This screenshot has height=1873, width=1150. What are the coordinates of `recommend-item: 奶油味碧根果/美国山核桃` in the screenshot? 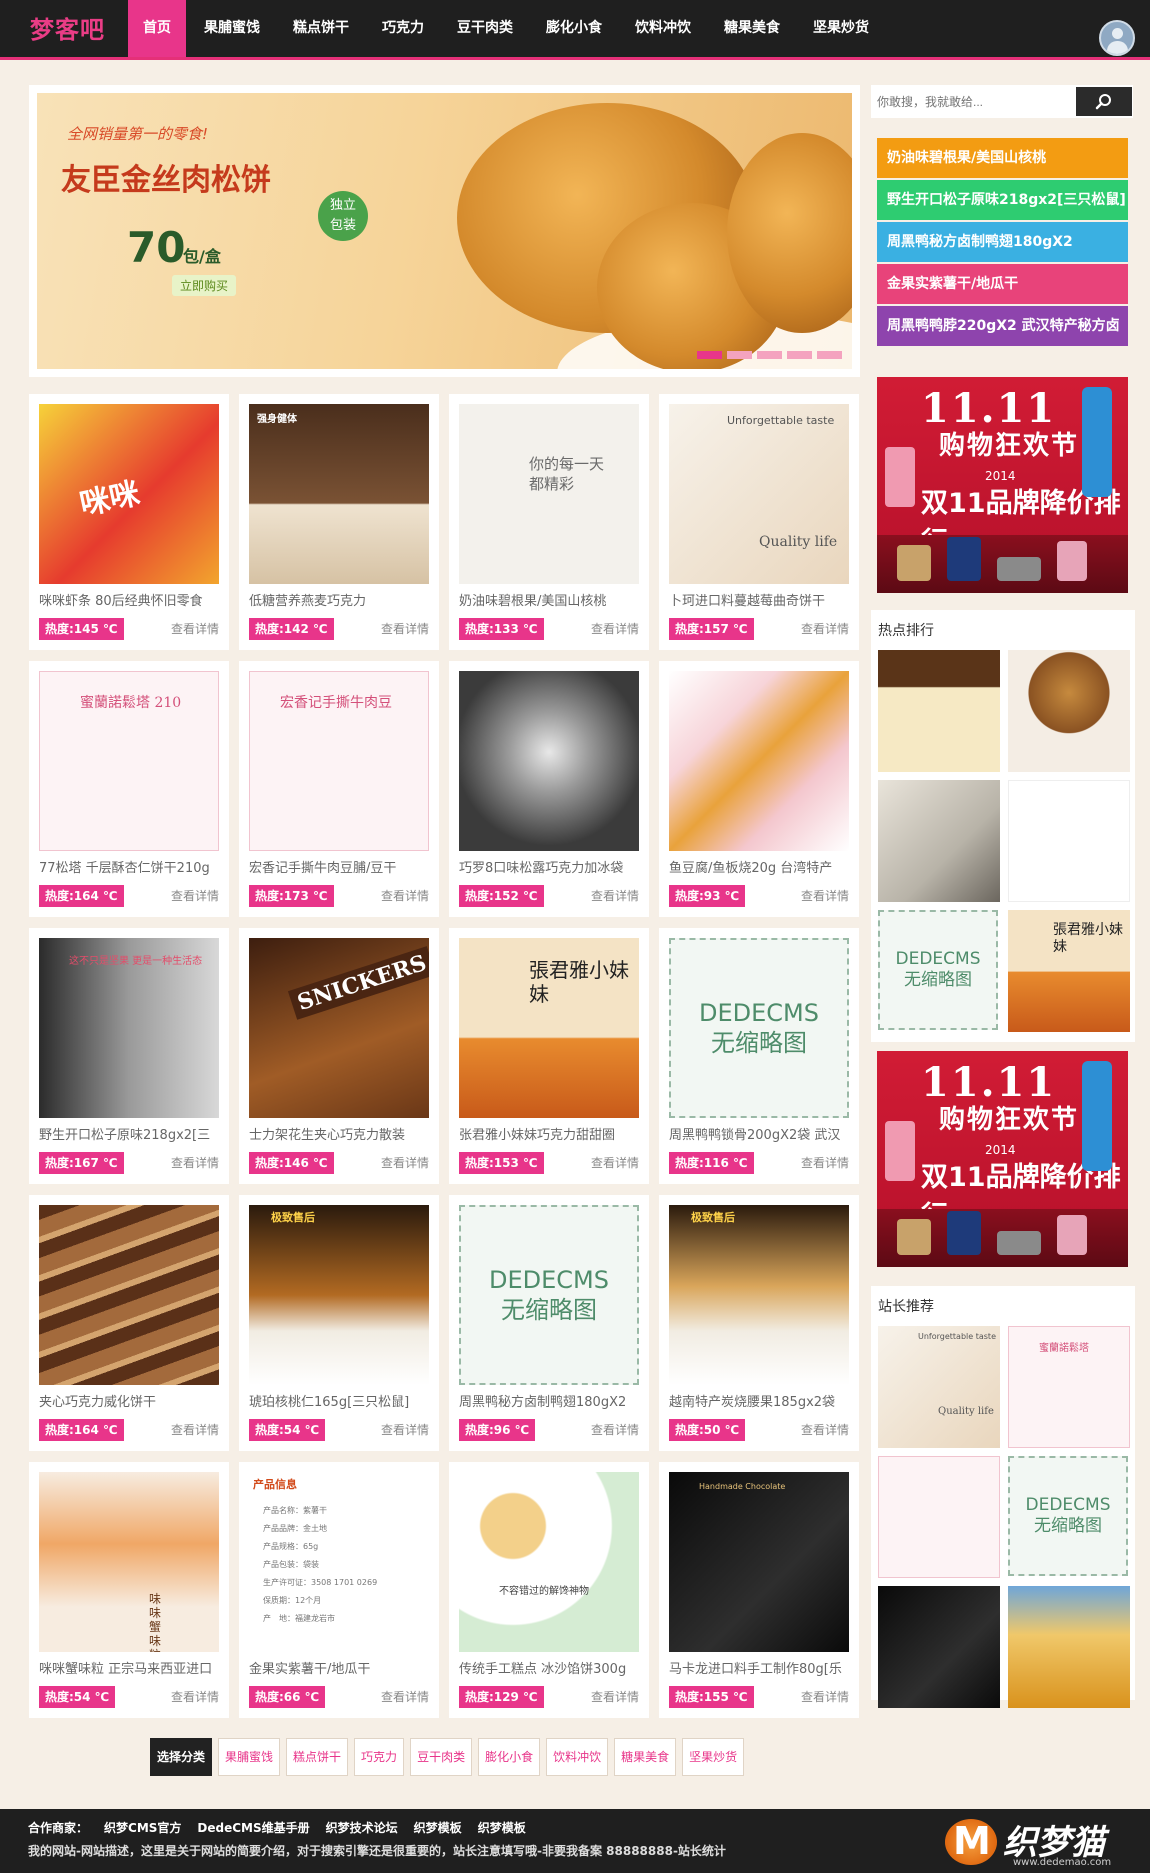 It's located at (1002, 158).